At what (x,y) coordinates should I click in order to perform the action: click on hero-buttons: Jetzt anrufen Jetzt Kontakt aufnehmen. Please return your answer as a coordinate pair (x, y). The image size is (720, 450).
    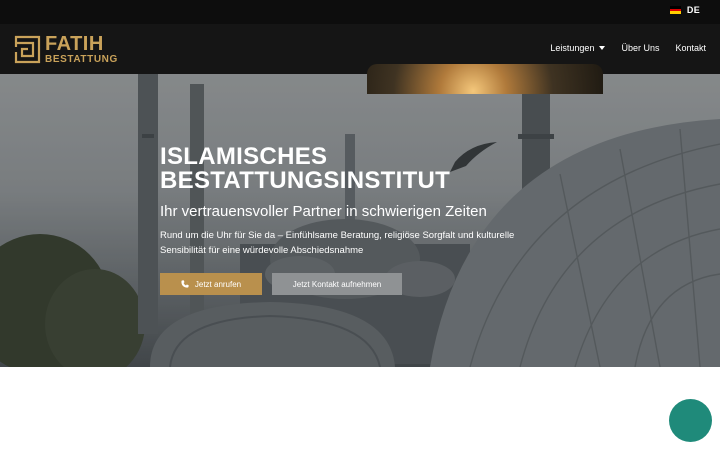
    Looking at the image, I should click on (281, 284).